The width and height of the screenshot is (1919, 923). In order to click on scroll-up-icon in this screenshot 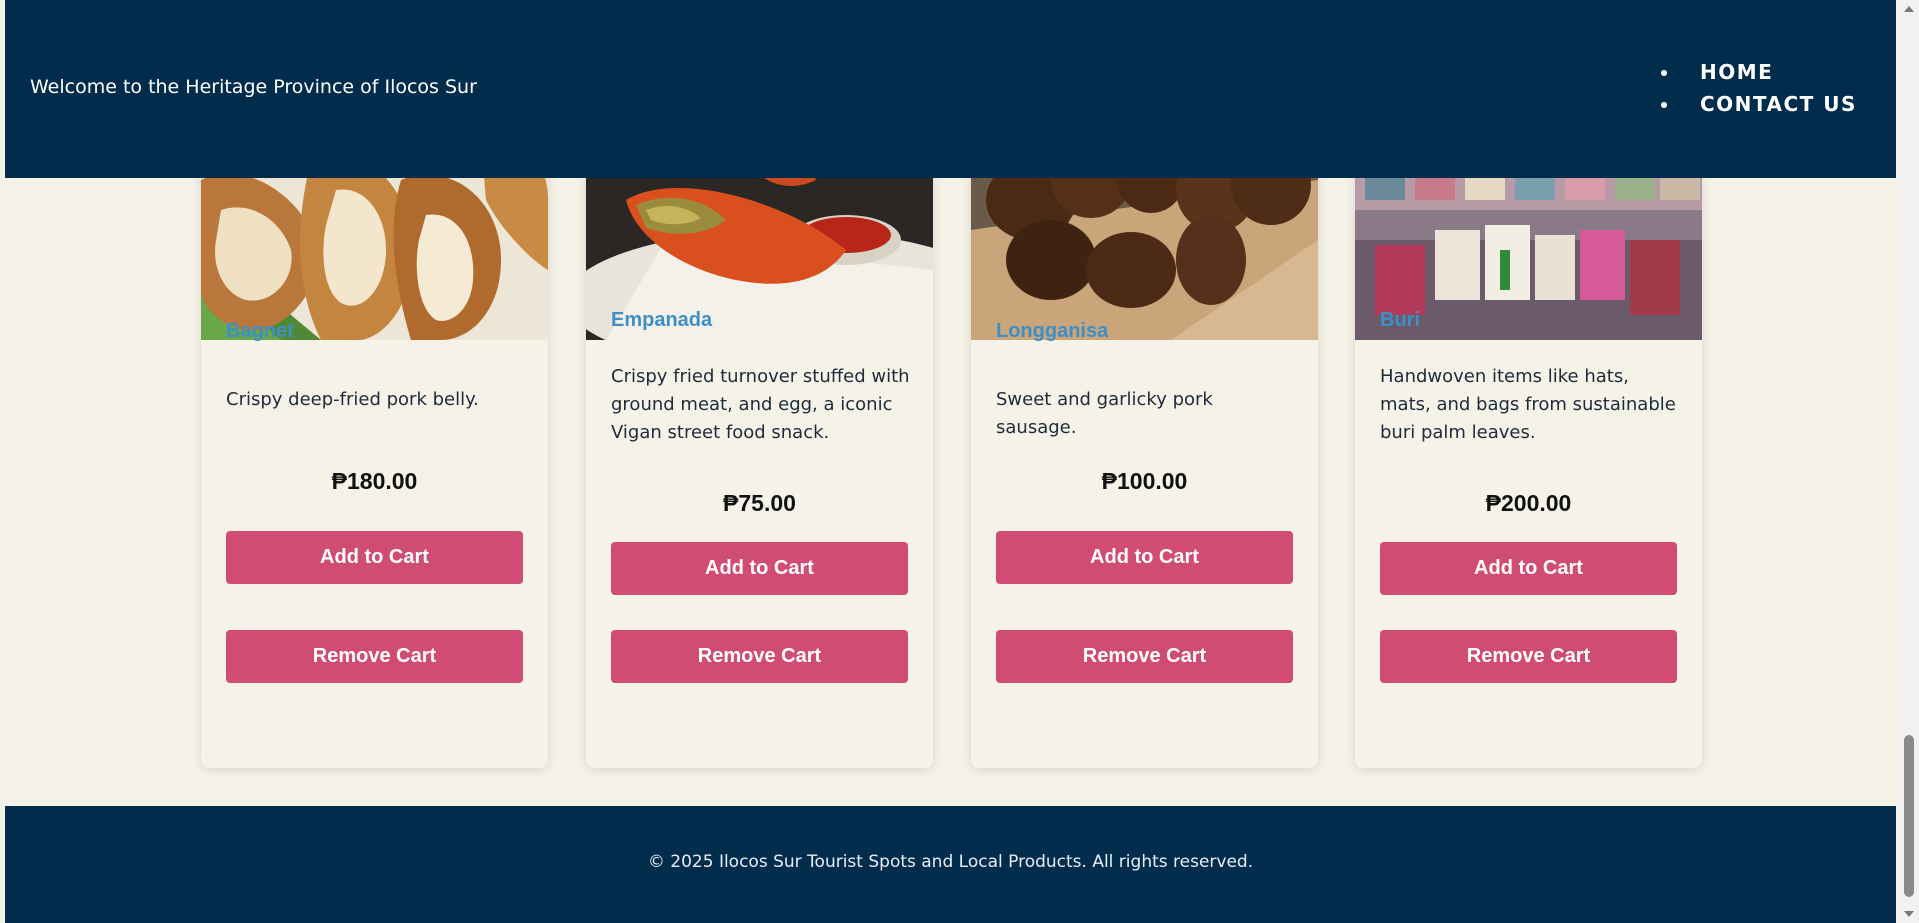, I will do `click(1909, 9)`.